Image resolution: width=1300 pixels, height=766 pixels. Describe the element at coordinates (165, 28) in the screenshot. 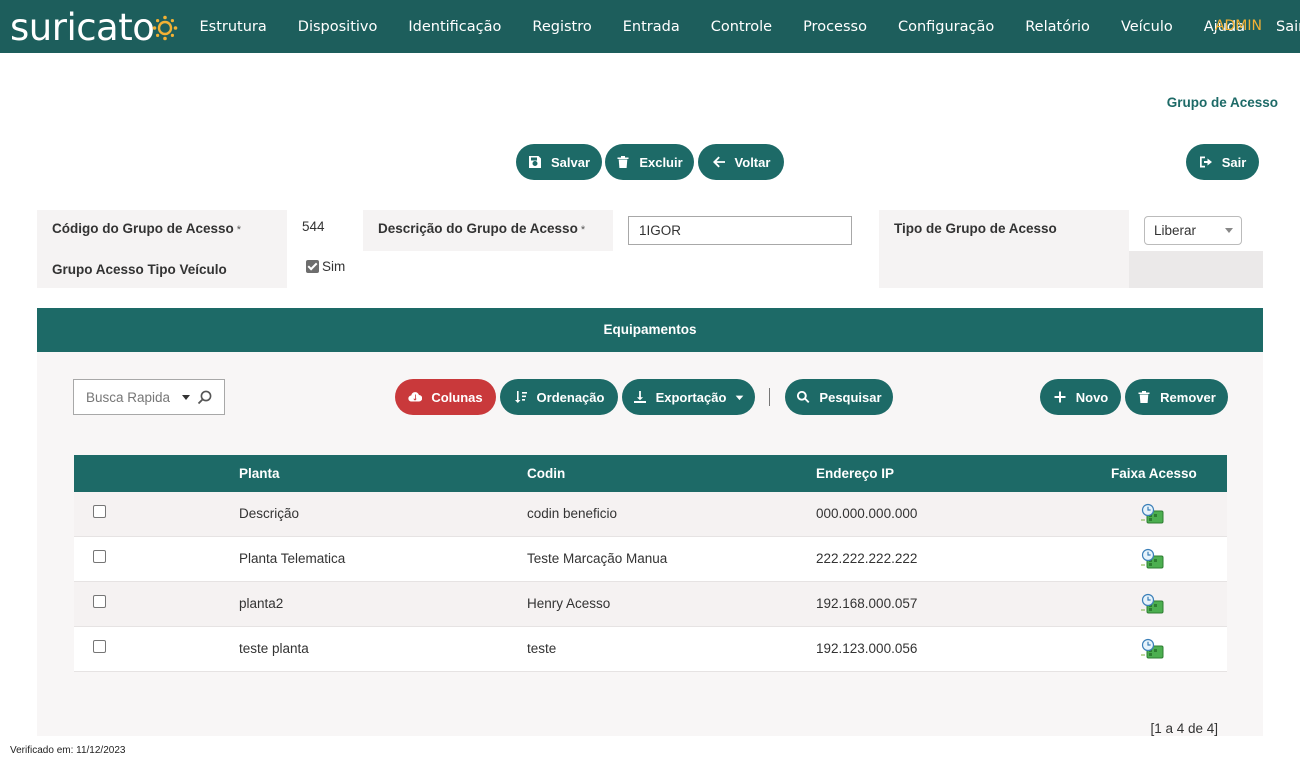

I see `sun-logo-icon` at that location.